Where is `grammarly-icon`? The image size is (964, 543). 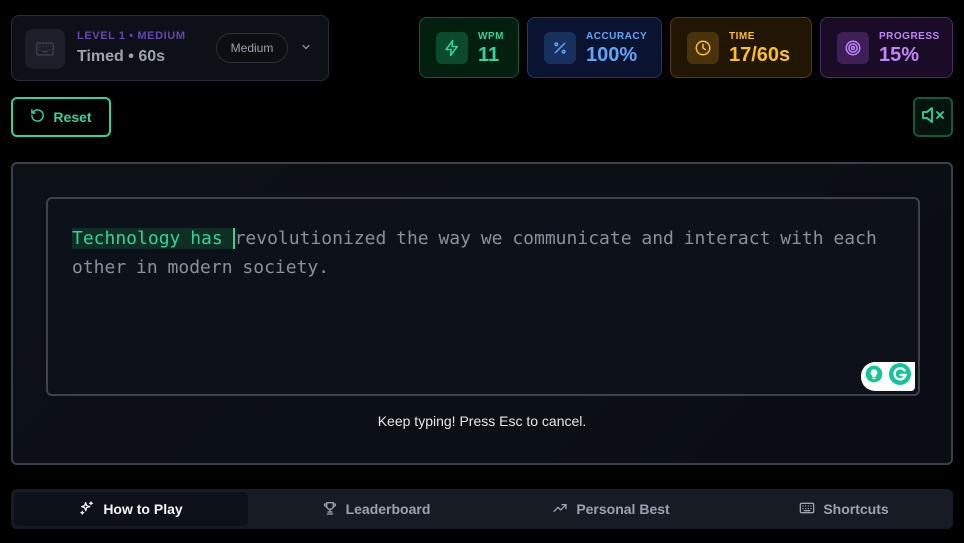
grammarly-icon is located at coordinates (900, 376).